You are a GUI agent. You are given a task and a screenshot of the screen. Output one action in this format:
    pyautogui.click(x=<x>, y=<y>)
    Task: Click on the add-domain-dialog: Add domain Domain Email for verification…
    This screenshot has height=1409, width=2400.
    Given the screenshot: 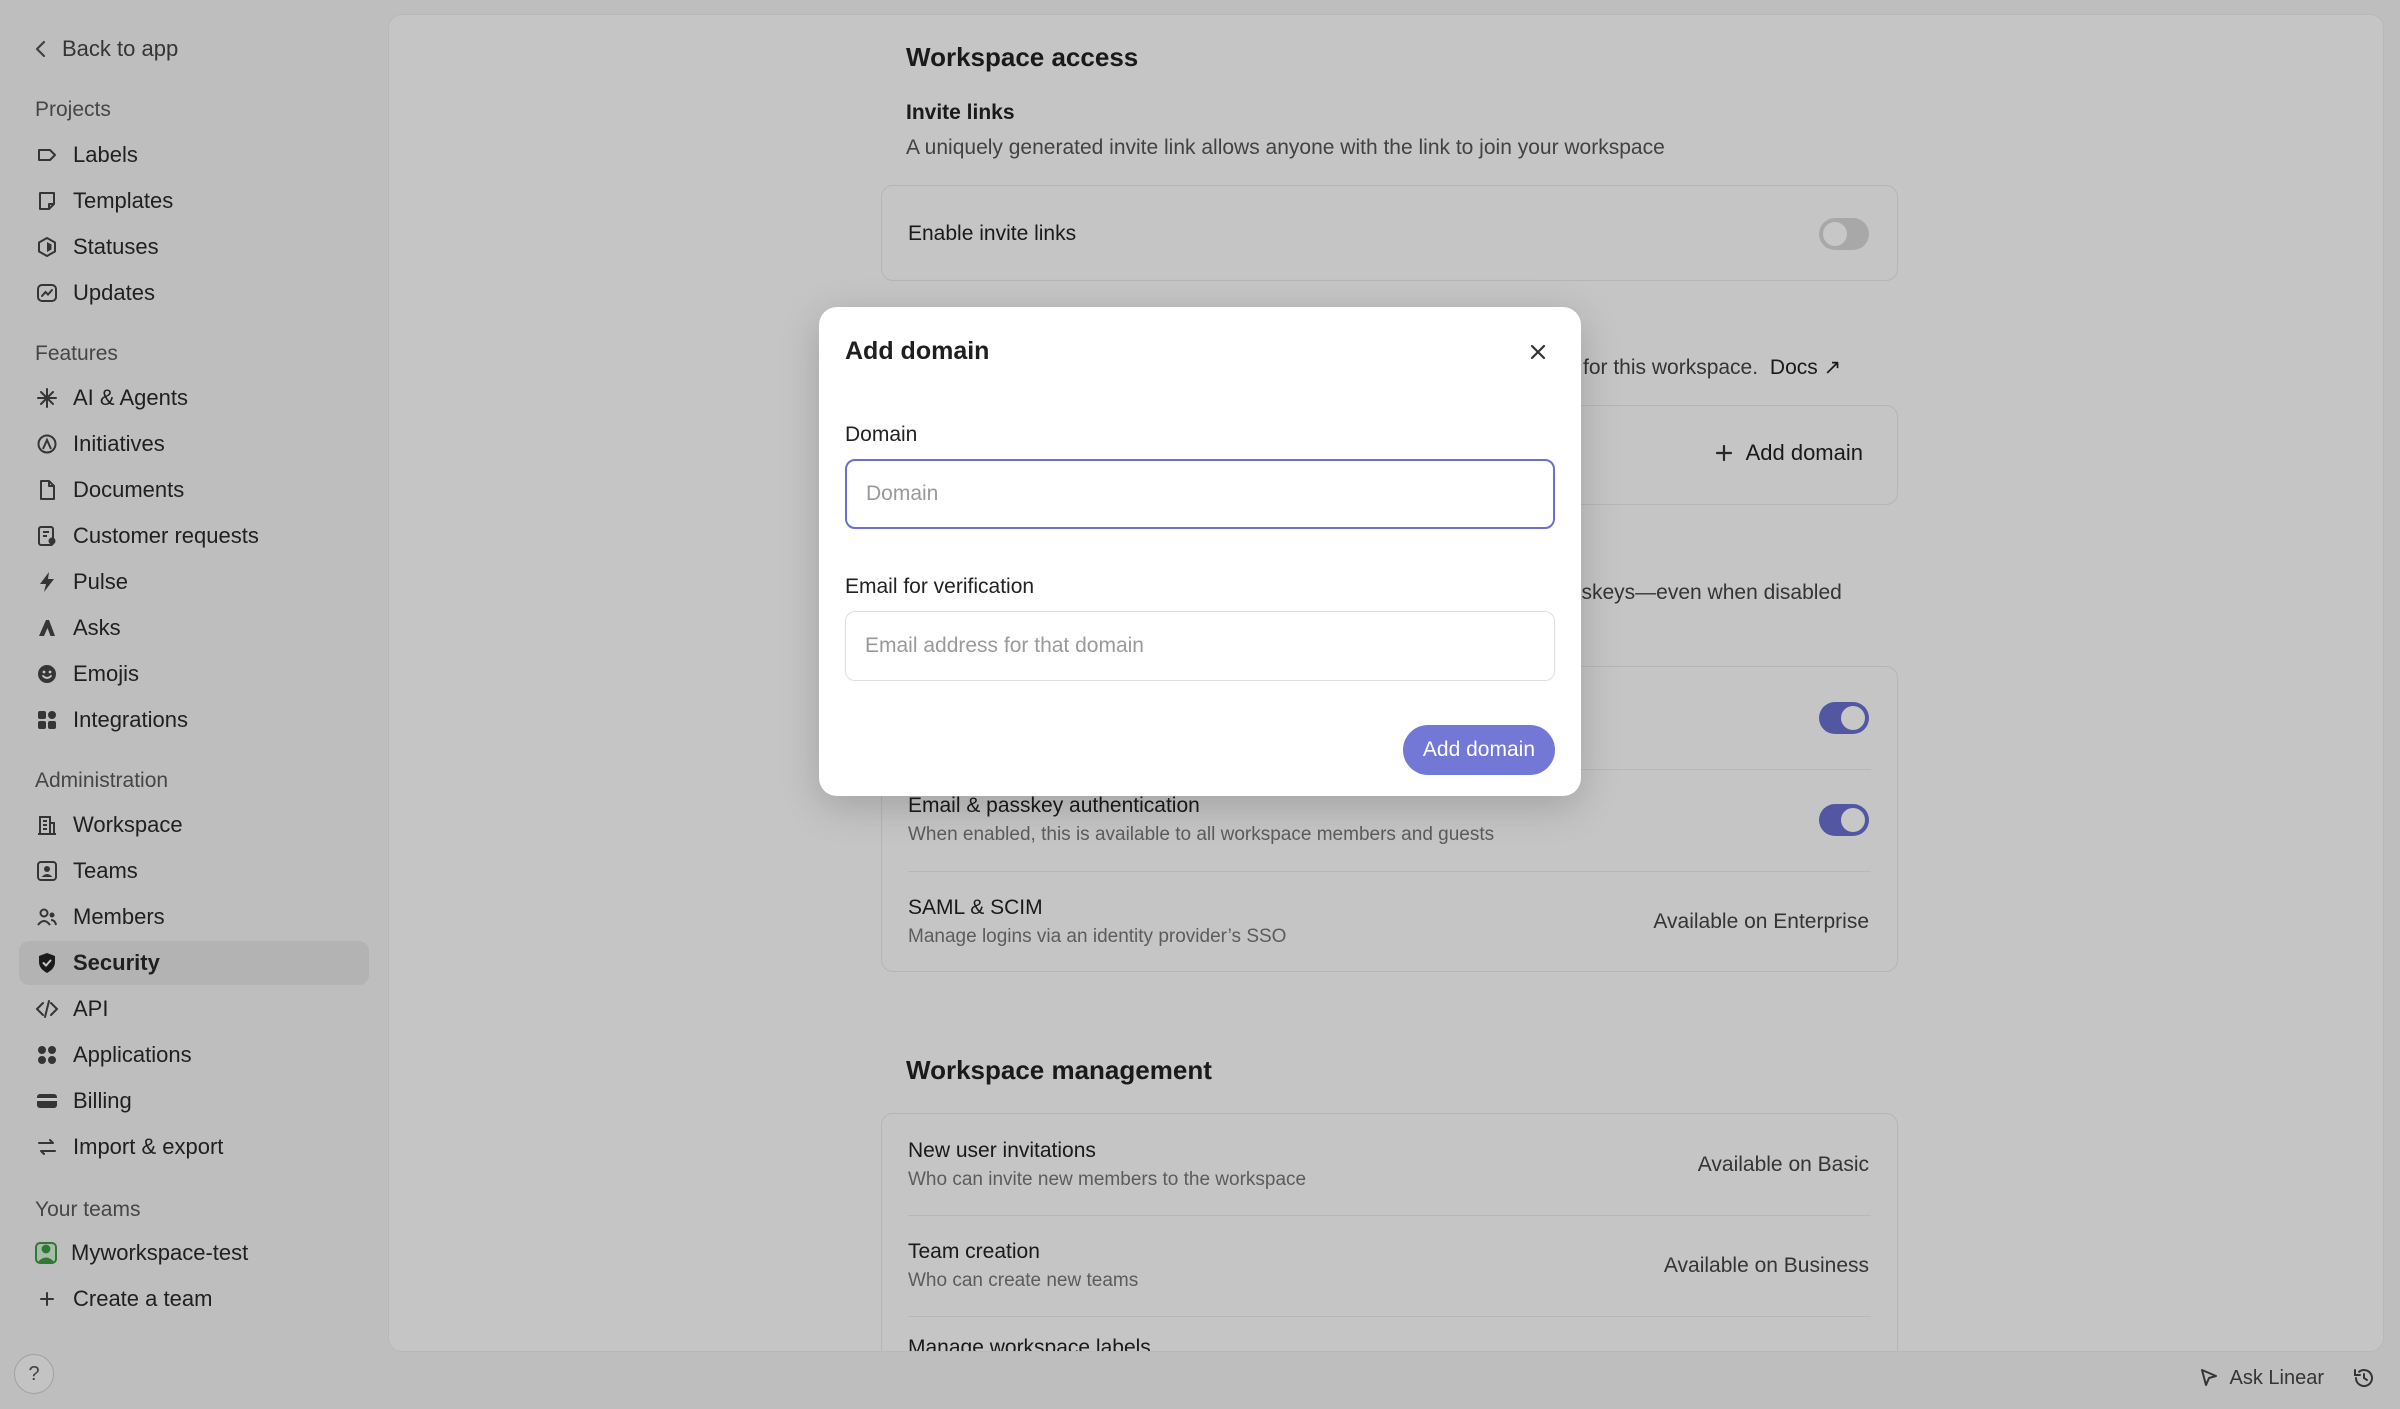 What is the action you would take?
    pyautogui.click(x=1200, y=551)
    